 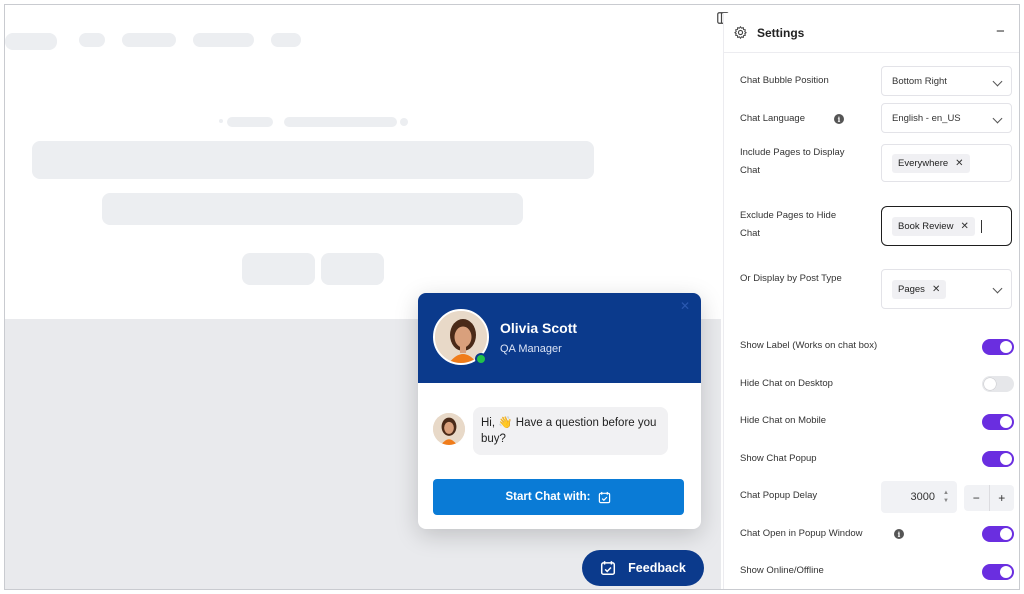 I want to click on popup-delay-value: 3000, so click(x=922, y=497).